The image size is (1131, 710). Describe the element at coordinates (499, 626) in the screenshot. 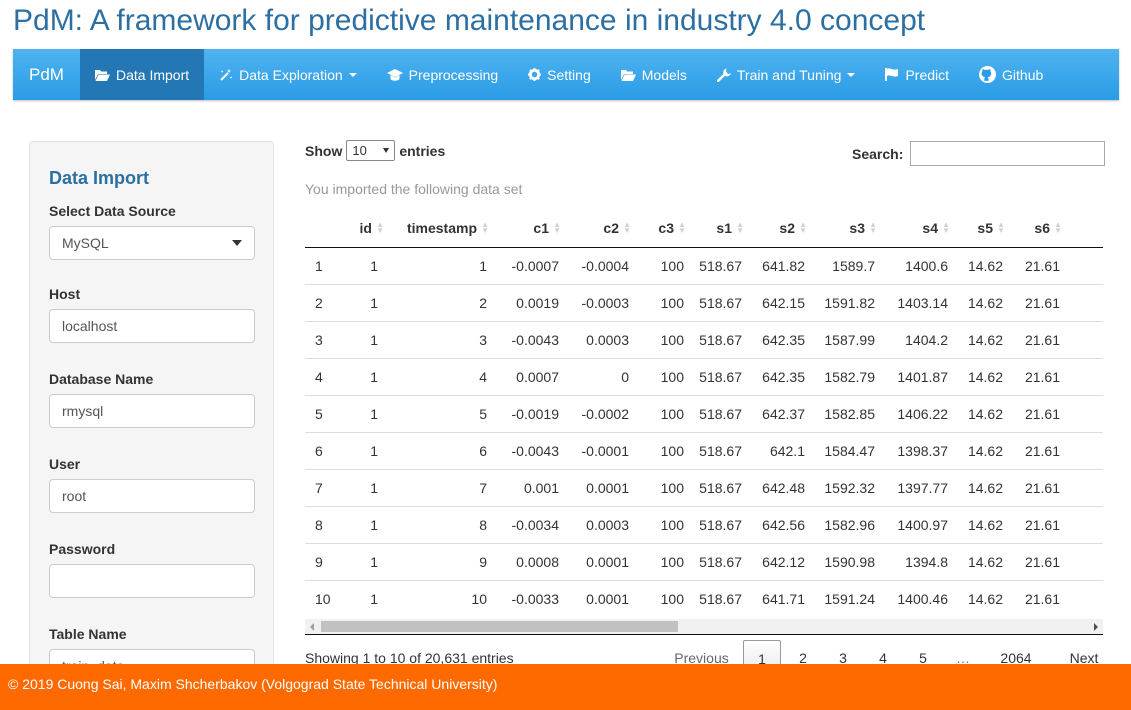

I see `scrollbar-thumb` at that location.